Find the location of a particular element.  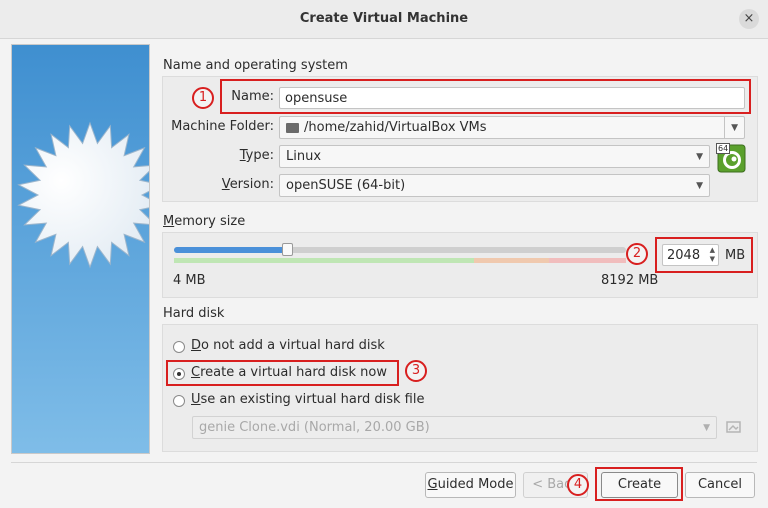

starburst-logo-icon is located at coordinates (80, 249).